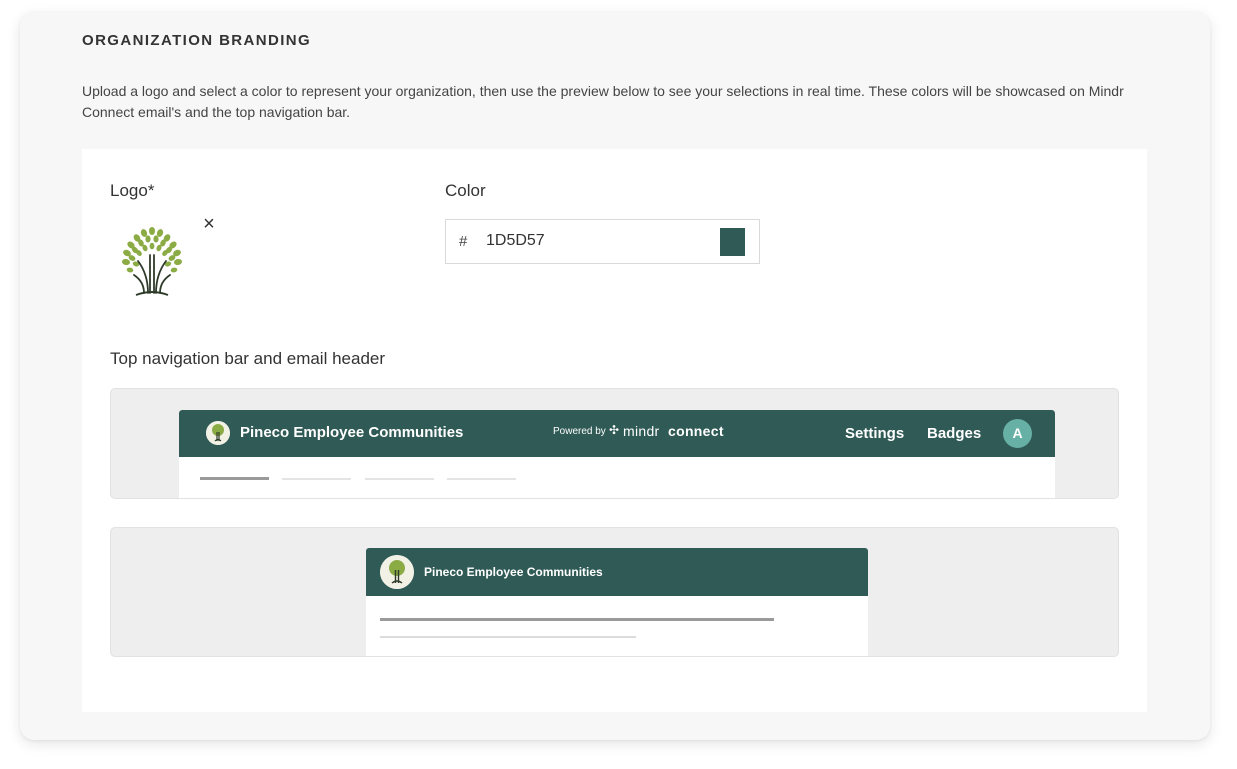 The height and width of the screenshot is (769, 1237). What do you see at coordinates (197, 40) in the screenshot?
I see `section-title: ORGANIZATION BRANDING` at bounding box center [197, 40].